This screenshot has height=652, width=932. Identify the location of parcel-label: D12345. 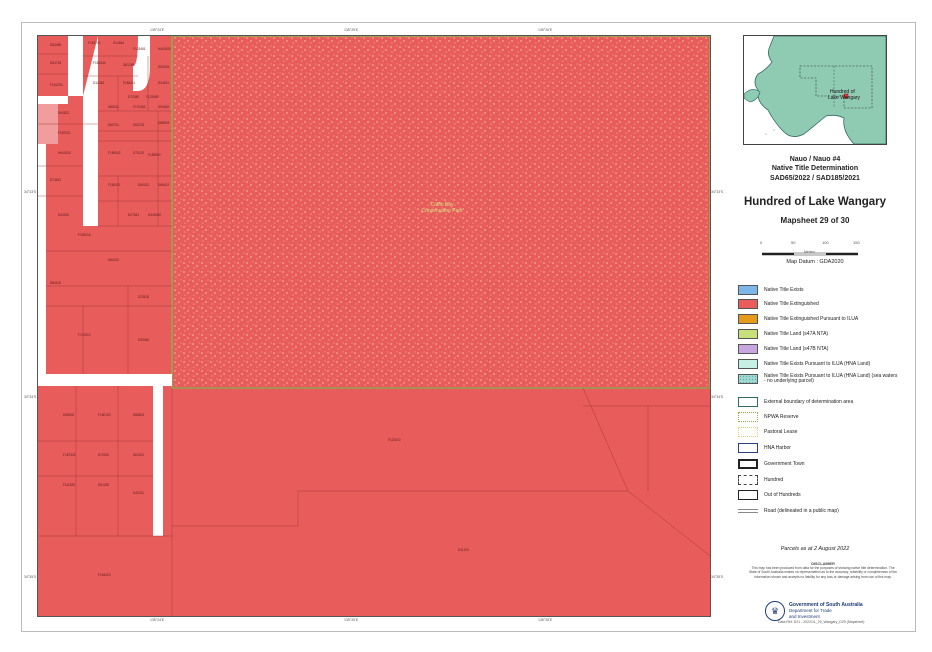
(98, 83).